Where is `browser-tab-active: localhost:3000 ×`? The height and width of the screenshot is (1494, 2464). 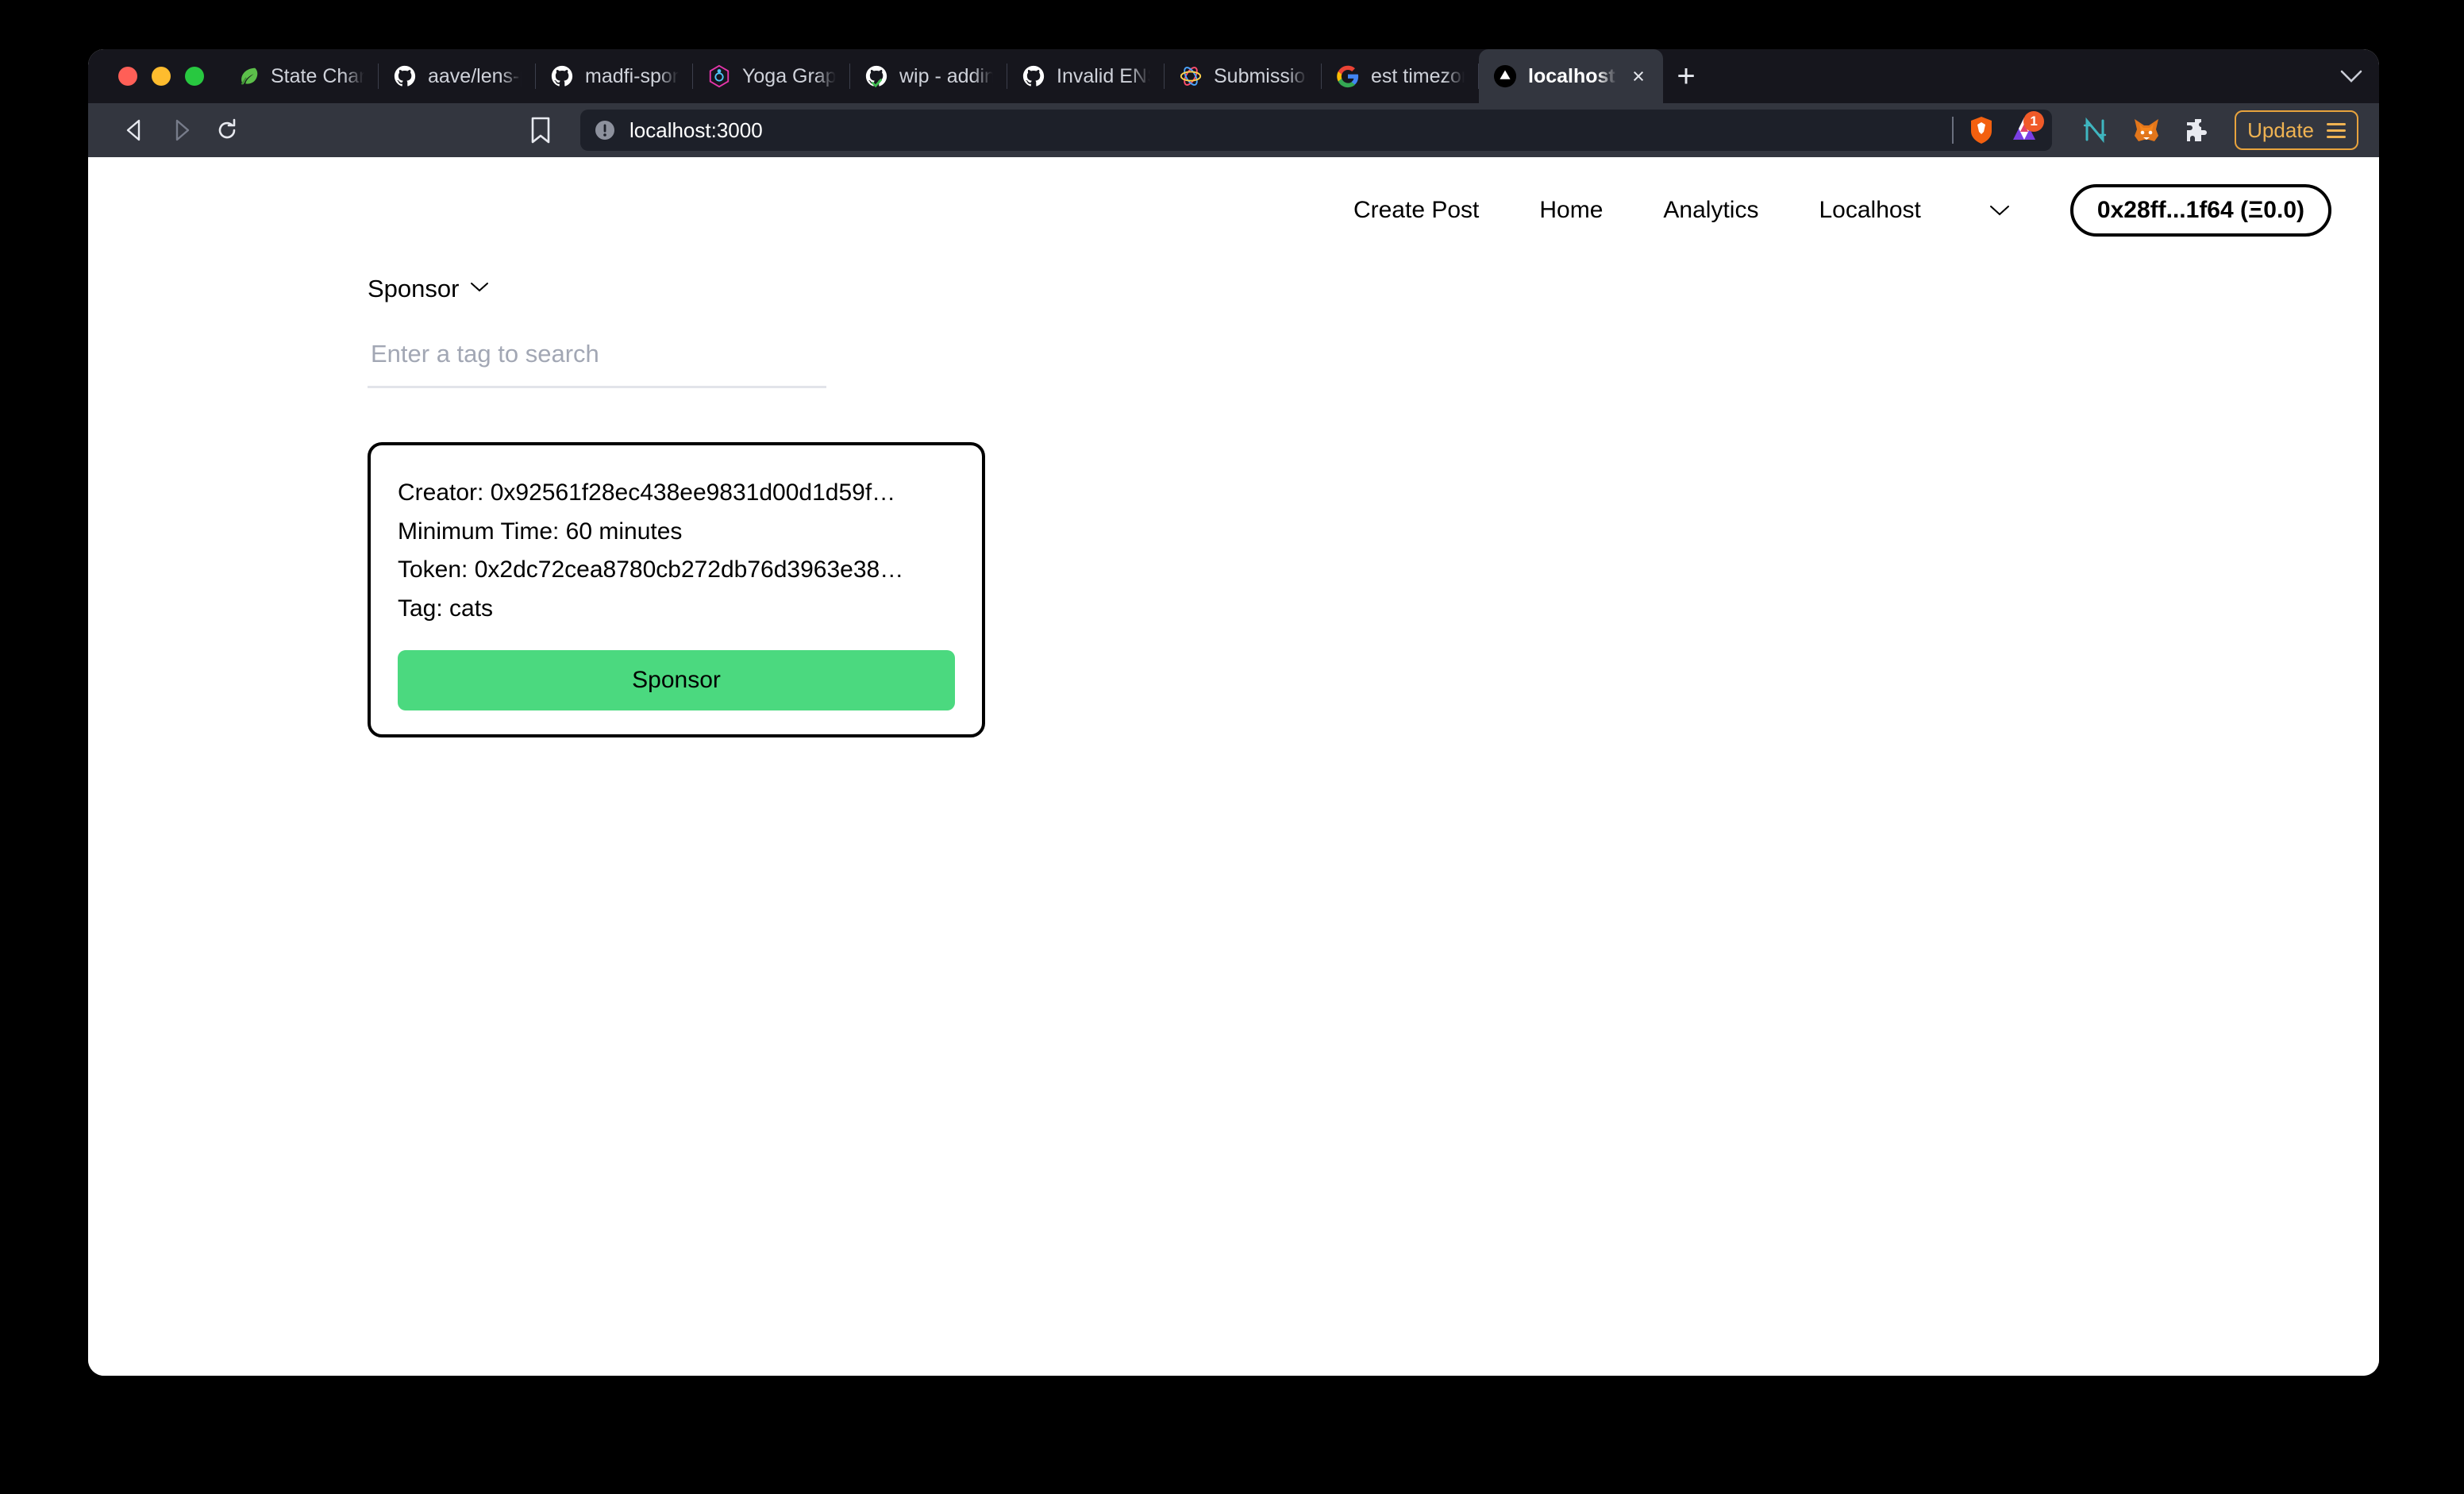 browser-tab-active: localhost:3000 × is located at coordinates (1571, 76).